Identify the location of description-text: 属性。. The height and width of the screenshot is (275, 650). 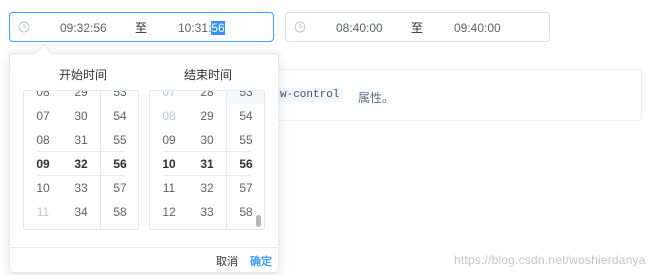
(376, 98).